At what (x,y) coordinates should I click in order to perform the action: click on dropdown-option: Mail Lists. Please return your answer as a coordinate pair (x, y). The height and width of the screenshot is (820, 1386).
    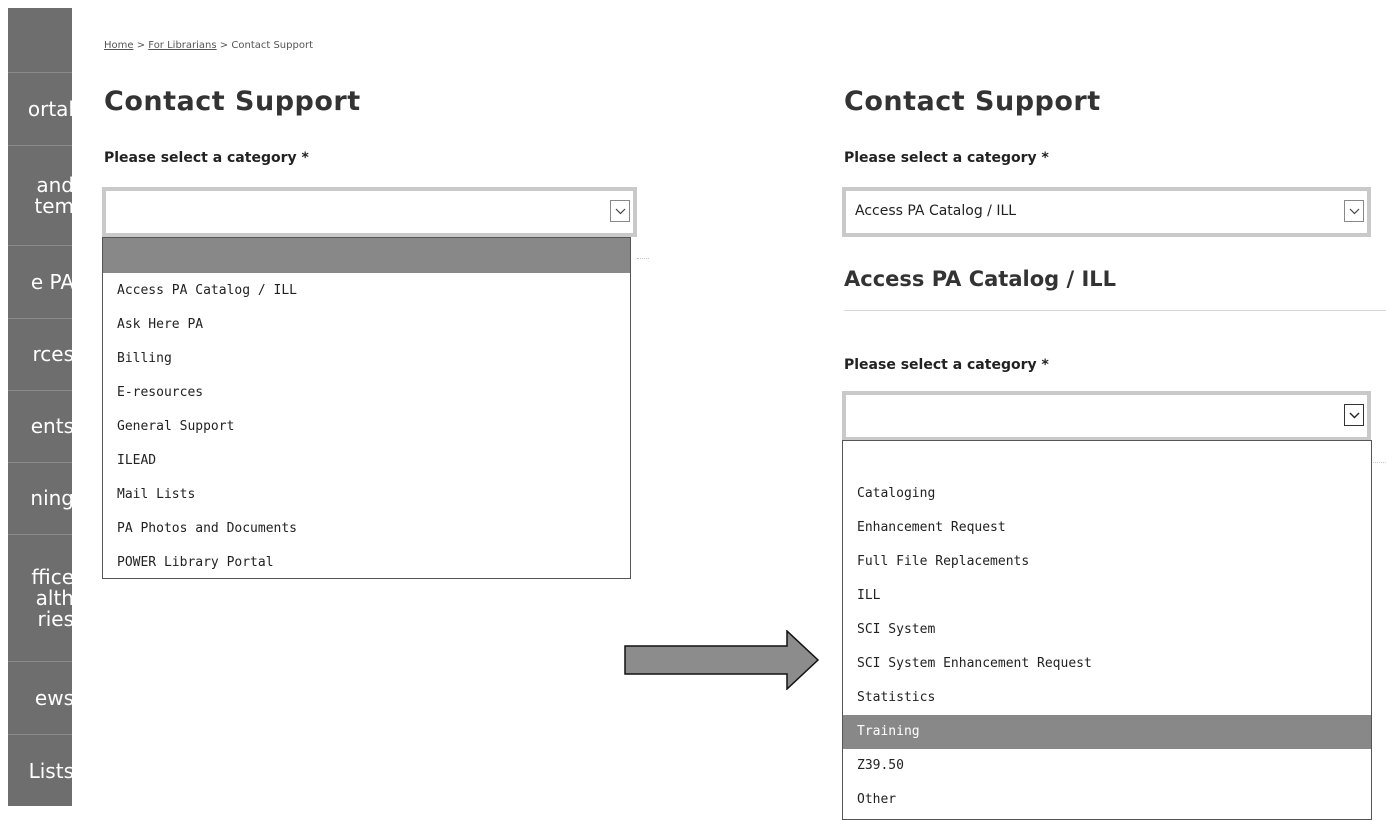
    Looking at the image, I should click on (366, 495).